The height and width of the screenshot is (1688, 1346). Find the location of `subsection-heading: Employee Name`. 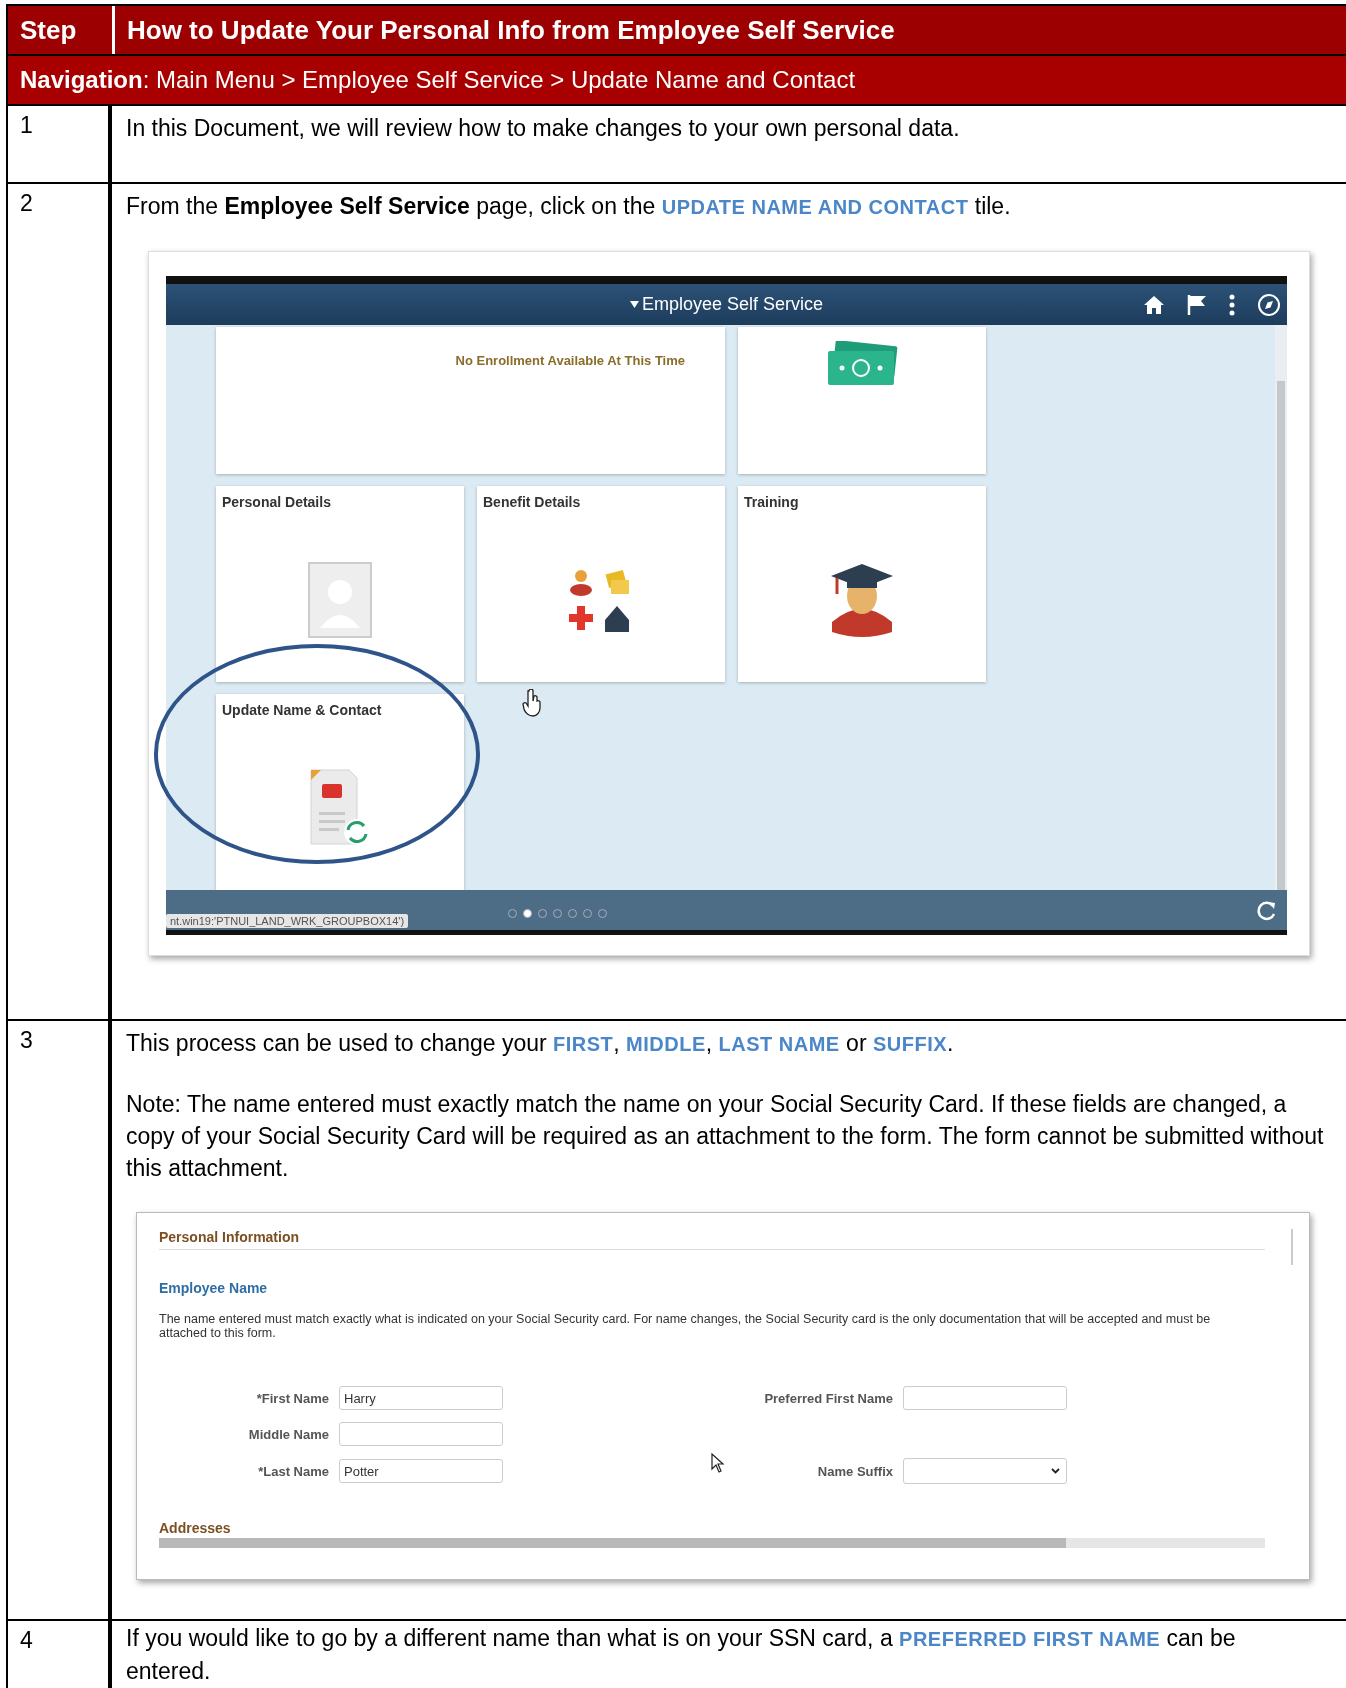

subsection-heading: Employee Name is located at coordinates (214, 1288).